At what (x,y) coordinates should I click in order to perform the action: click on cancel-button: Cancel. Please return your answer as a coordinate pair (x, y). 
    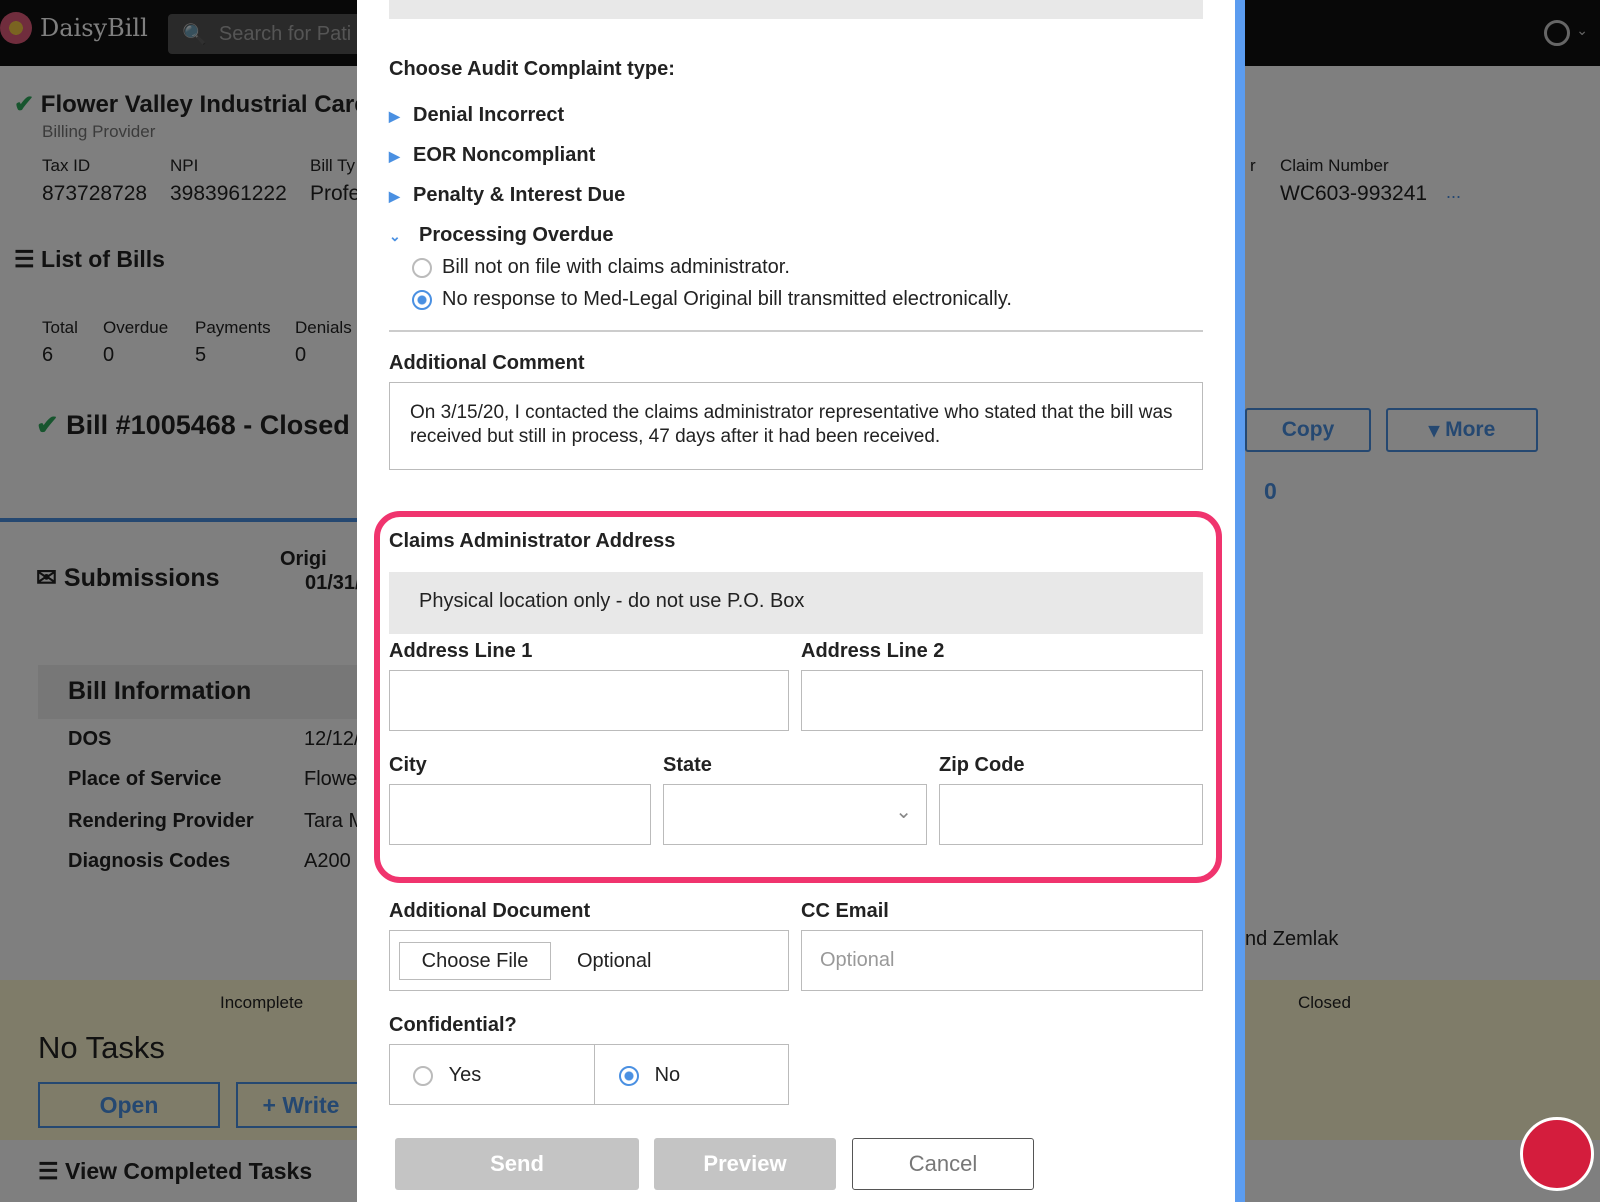
    Looking at the image, I should click on (943, 1164).